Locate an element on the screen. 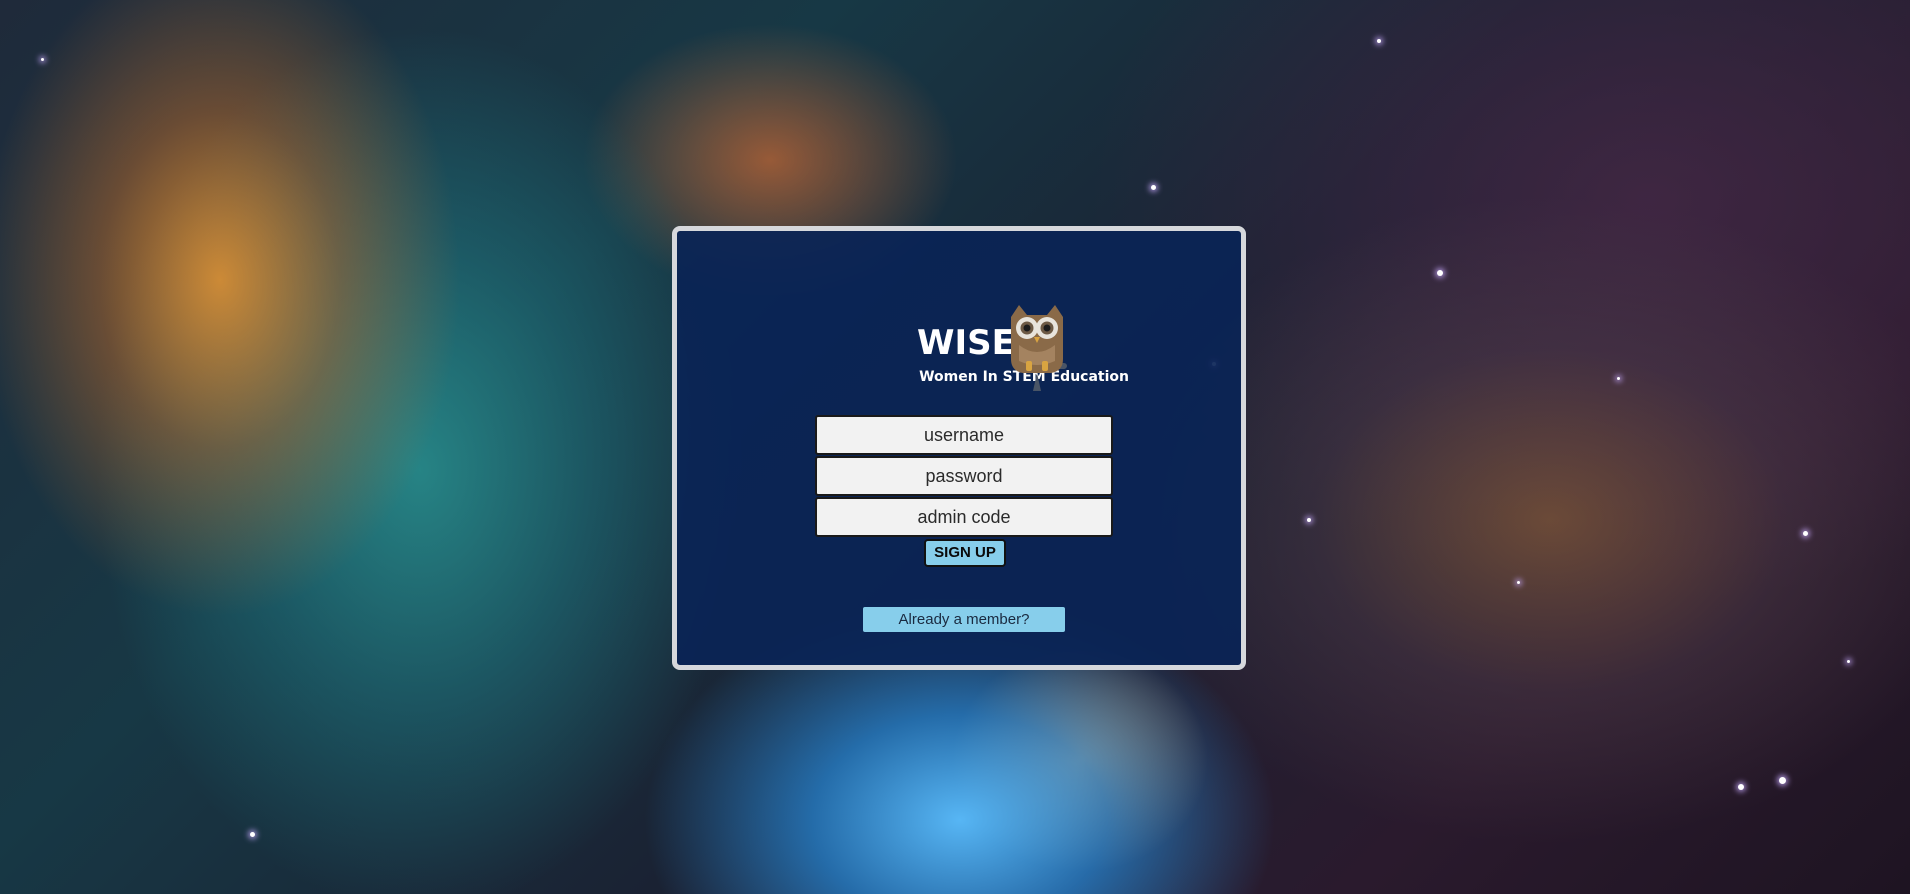 This screenshot has height=894, width=1910. admin-code-input: admin code is located at coordinates (964, 517).